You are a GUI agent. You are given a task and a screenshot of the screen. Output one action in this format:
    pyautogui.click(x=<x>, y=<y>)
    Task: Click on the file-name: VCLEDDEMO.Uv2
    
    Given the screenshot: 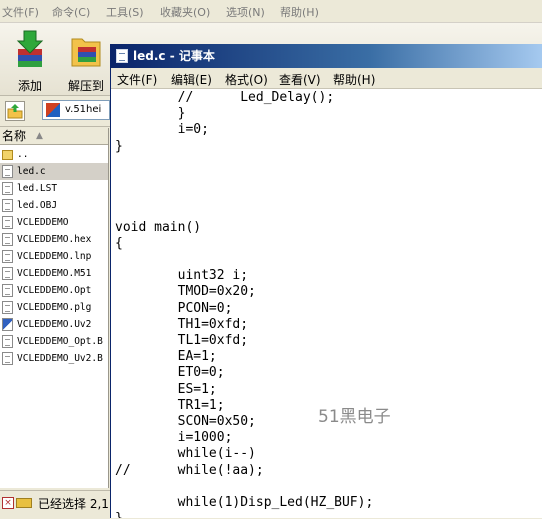 What is the action you would take?
    pyautogui.click(x=54, y=324)
    